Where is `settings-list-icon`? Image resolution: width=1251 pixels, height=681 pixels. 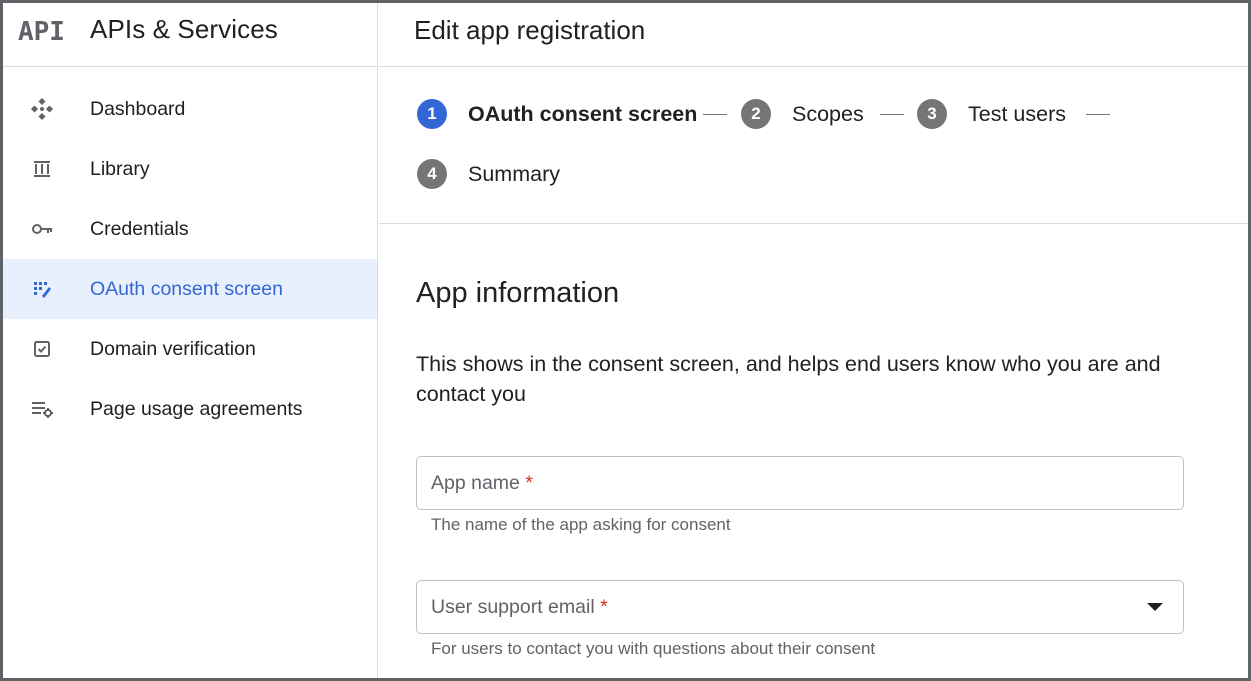 settings-list-icon is located at coordinates (42, 409).